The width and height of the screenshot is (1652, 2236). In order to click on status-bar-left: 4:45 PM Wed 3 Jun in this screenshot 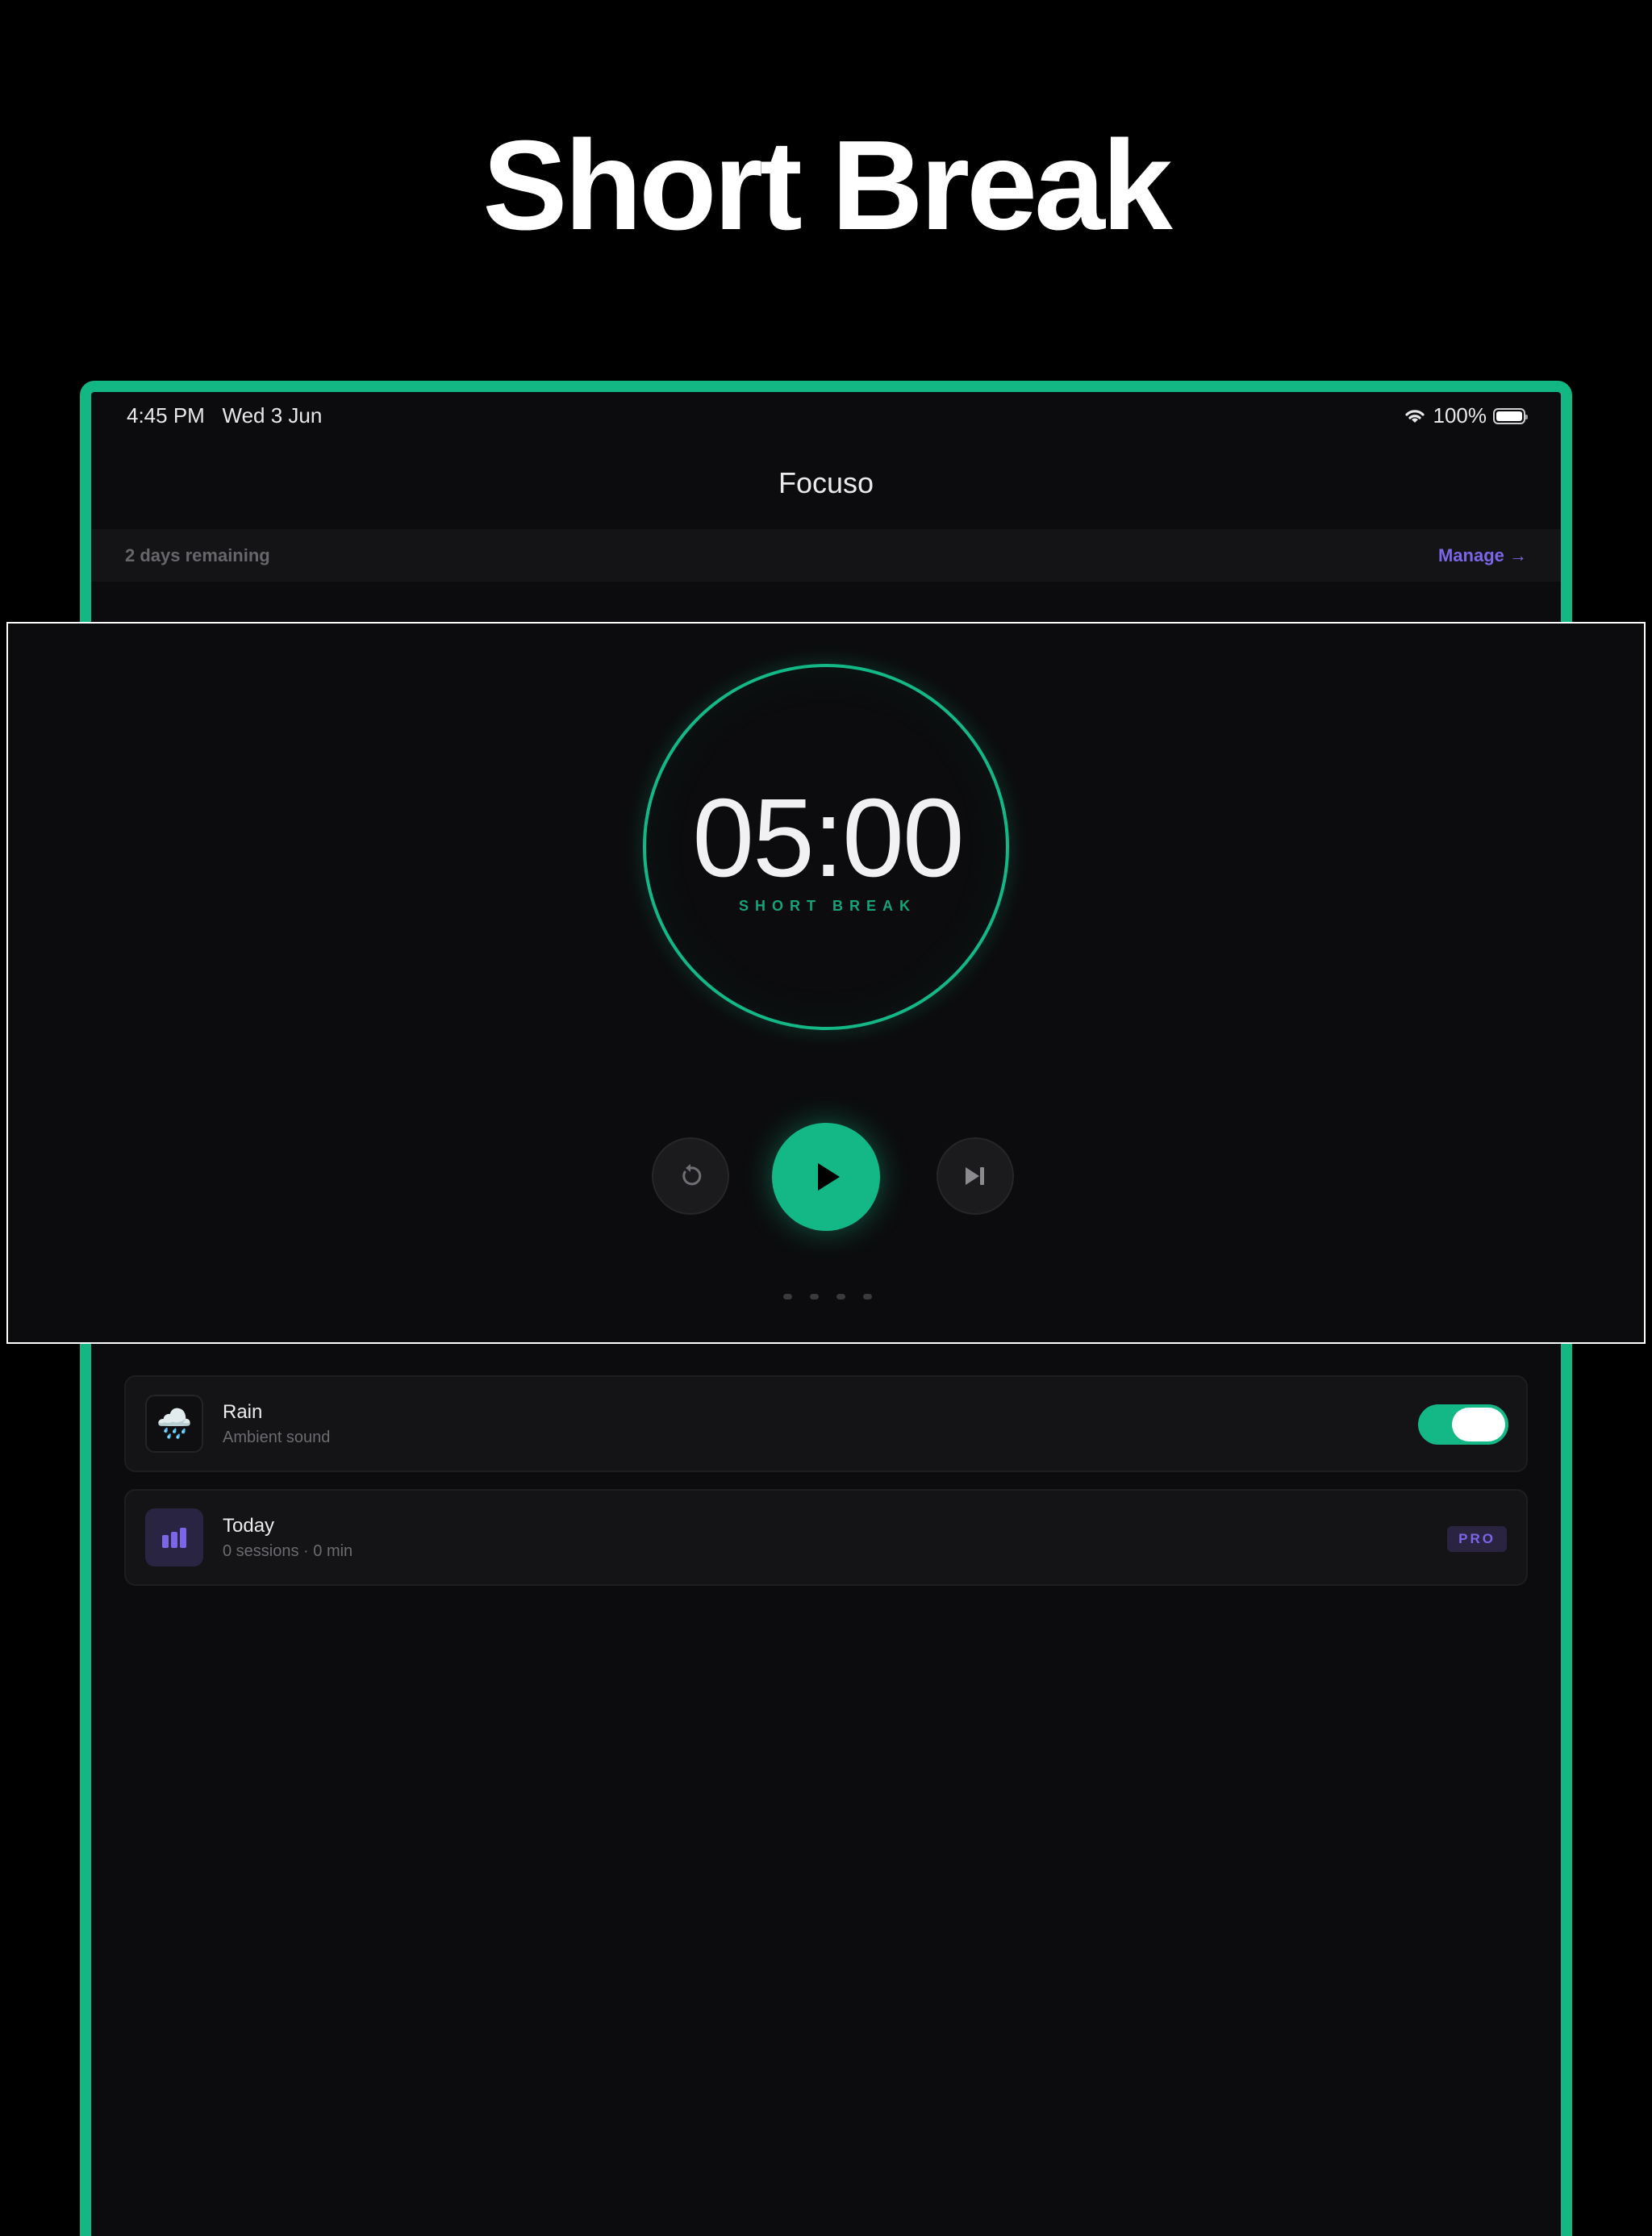, I will do `click(224, 415)`.